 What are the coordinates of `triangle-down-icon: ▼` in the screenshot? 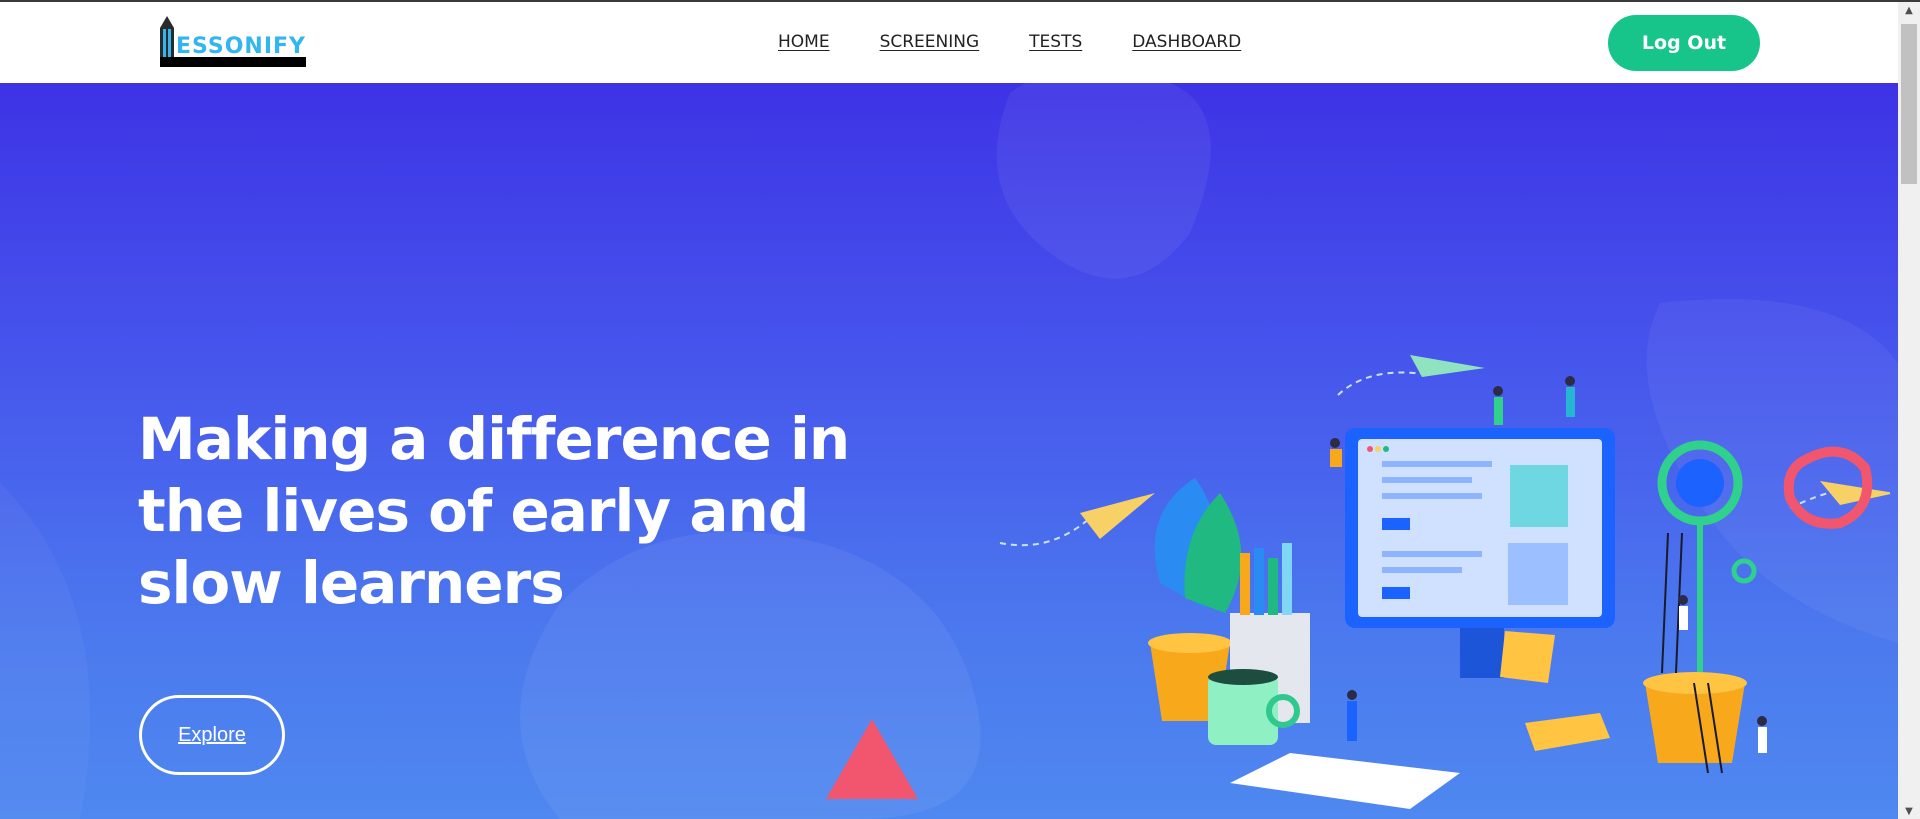 It's located at (1909, 811).